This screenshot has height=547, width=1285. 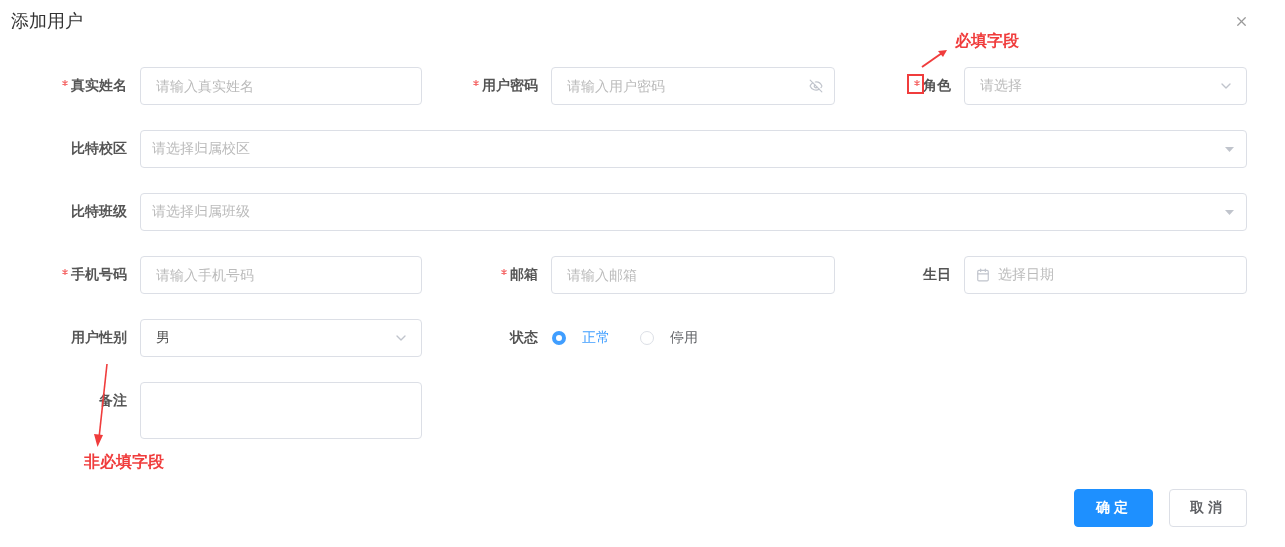 What do you see at coordinates (99, 212) in the screenshot?
I see `field-label: 比特班级` at bounding box center [99, 212].